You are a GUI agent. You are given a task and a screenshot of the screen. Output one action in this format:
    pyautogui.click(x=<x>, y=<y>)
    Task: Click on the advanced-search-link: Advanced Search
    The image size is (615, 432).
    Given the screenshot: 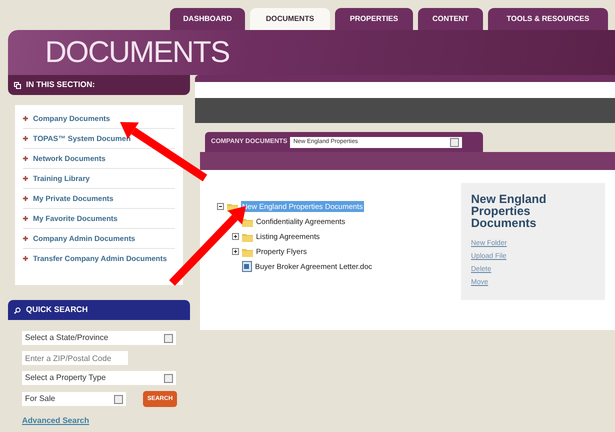 What is the action you would take?
    pyautogui.click(x=56, y=421)
    